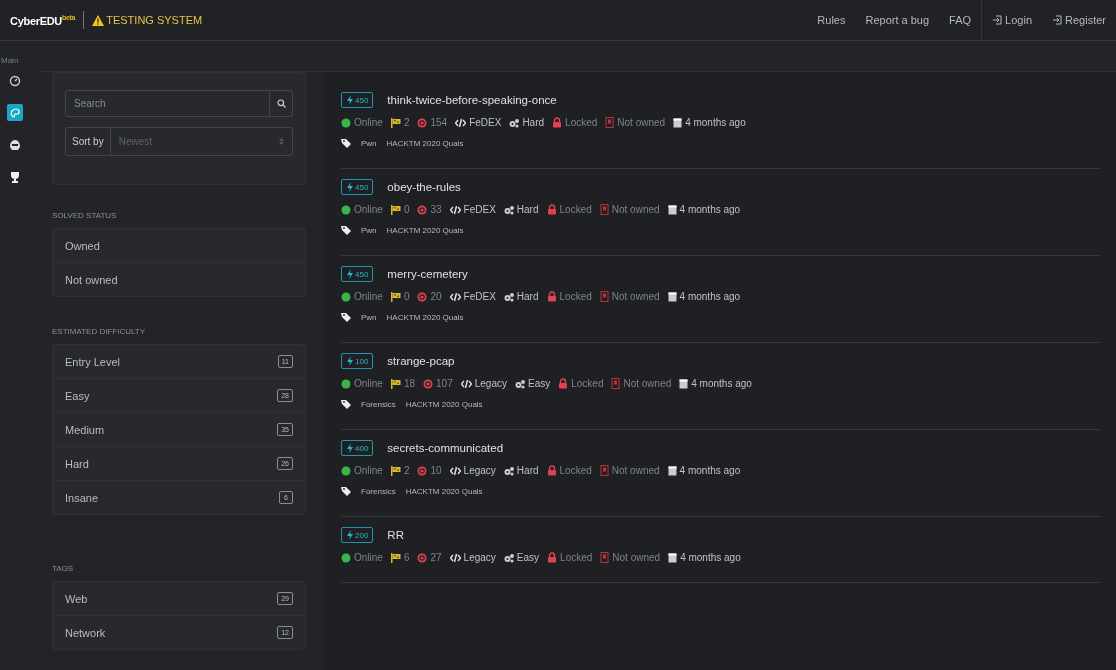 The height and width of the screenshot is (670, 1116). Describe the element at coordinates (357, 535) in the screenshot. I see `points-badge: 200` at that location.